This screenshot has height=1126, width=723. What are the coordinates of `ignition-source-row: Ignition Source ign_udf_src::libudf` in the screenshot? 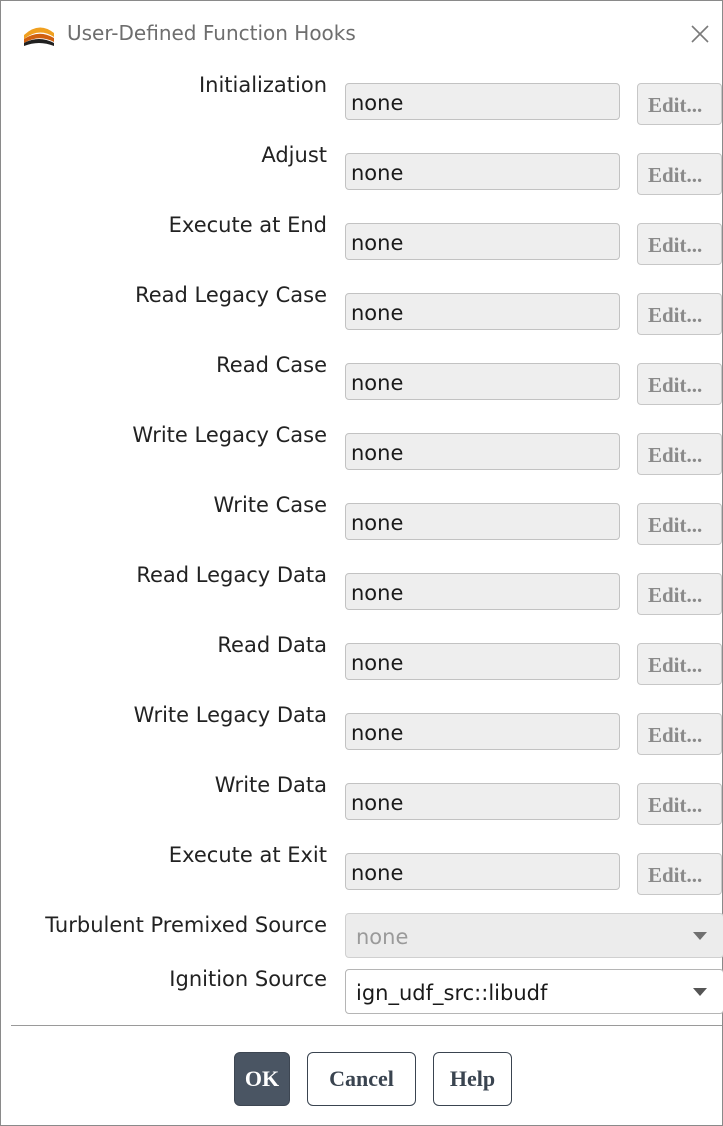 It's located at (362, 1002).